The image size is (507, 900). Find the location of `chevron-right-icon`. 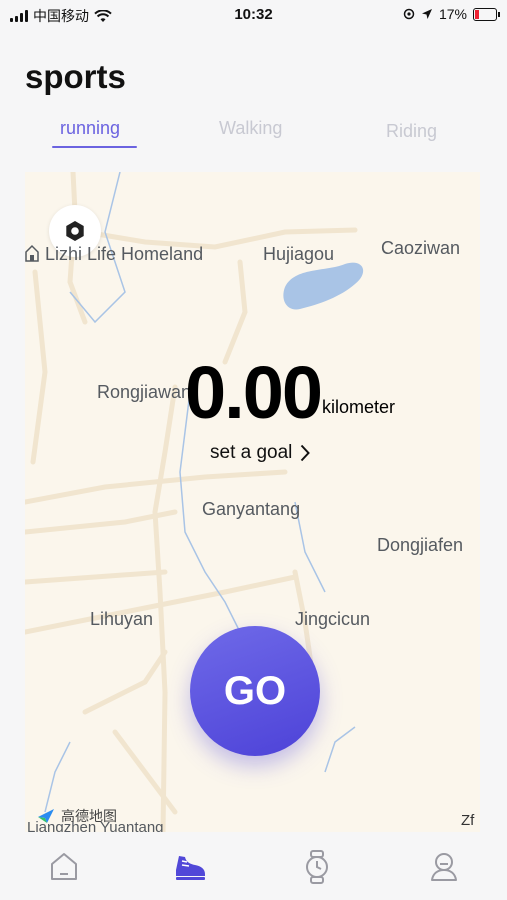

chevron-right-icon is located at coordinates (306, 453).